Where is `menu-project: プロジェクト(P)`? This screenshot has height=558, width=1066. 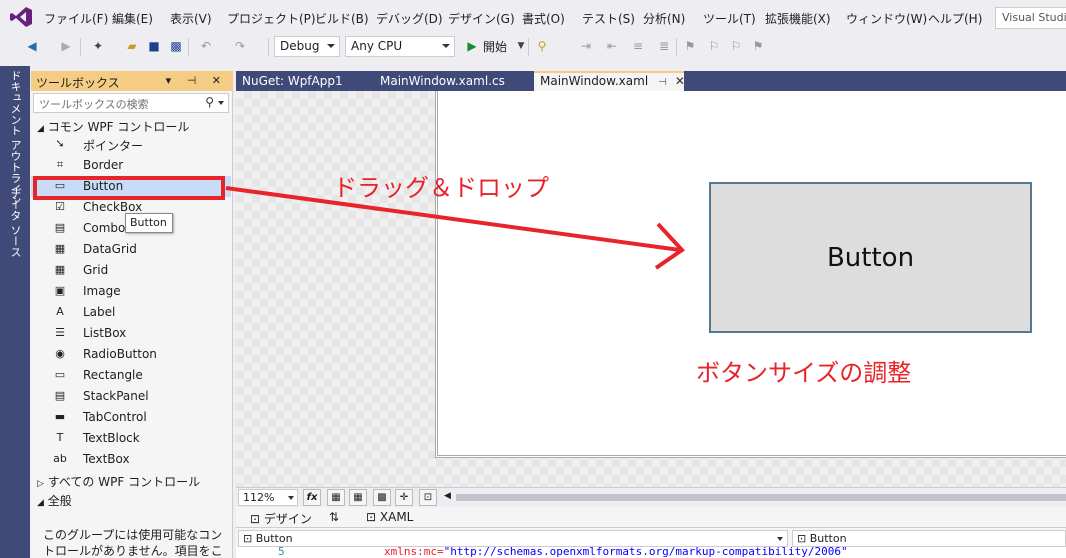 menu-project: プロジェクト(P) is located at coordinates (271, 18).